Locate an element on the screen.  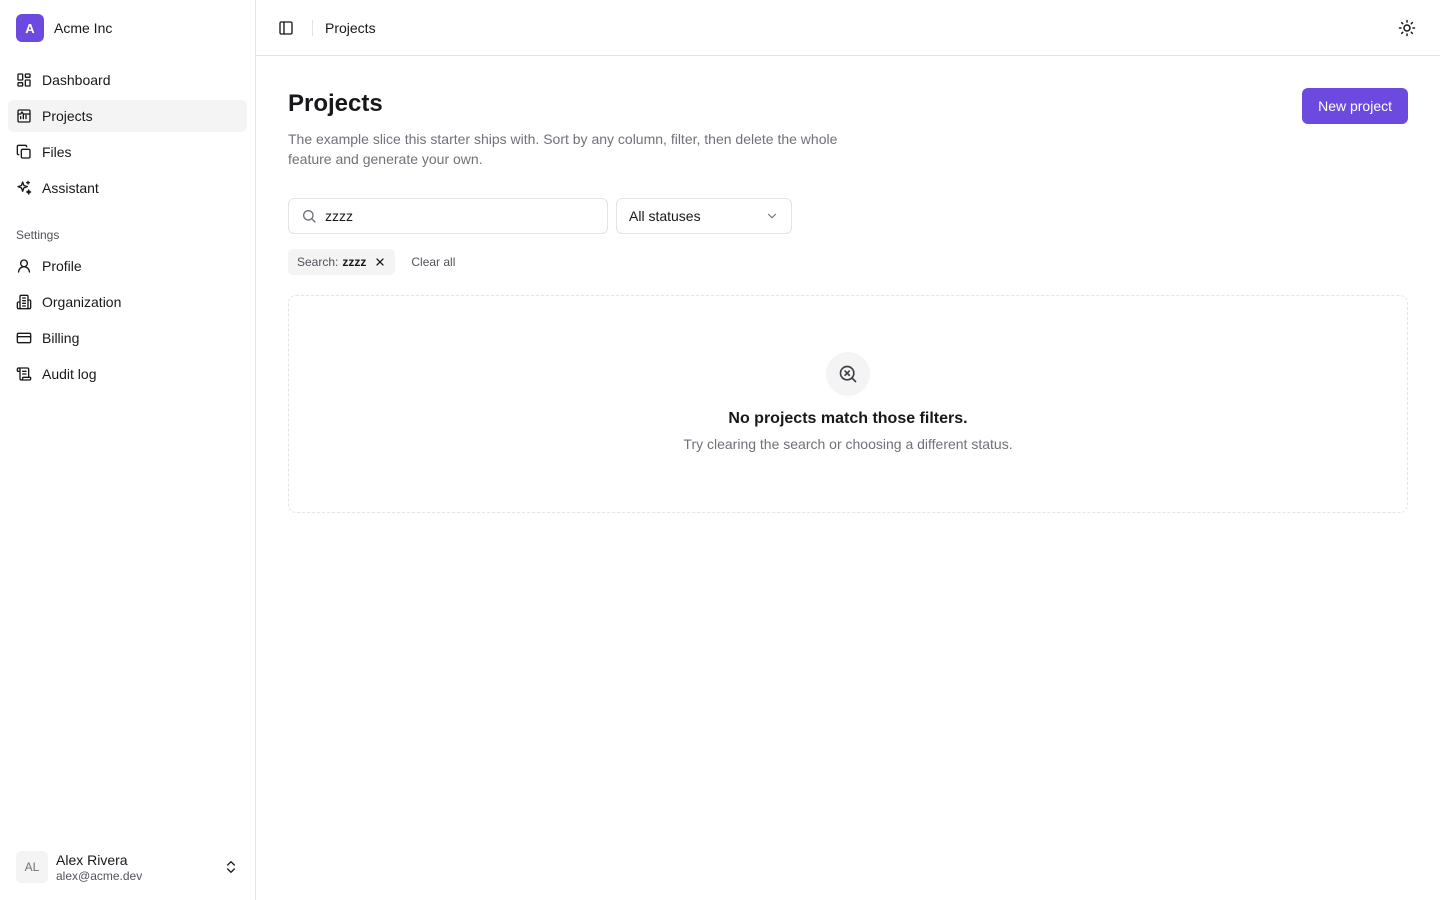
settings-section-label: Settings is located at coordinates (38, 235).